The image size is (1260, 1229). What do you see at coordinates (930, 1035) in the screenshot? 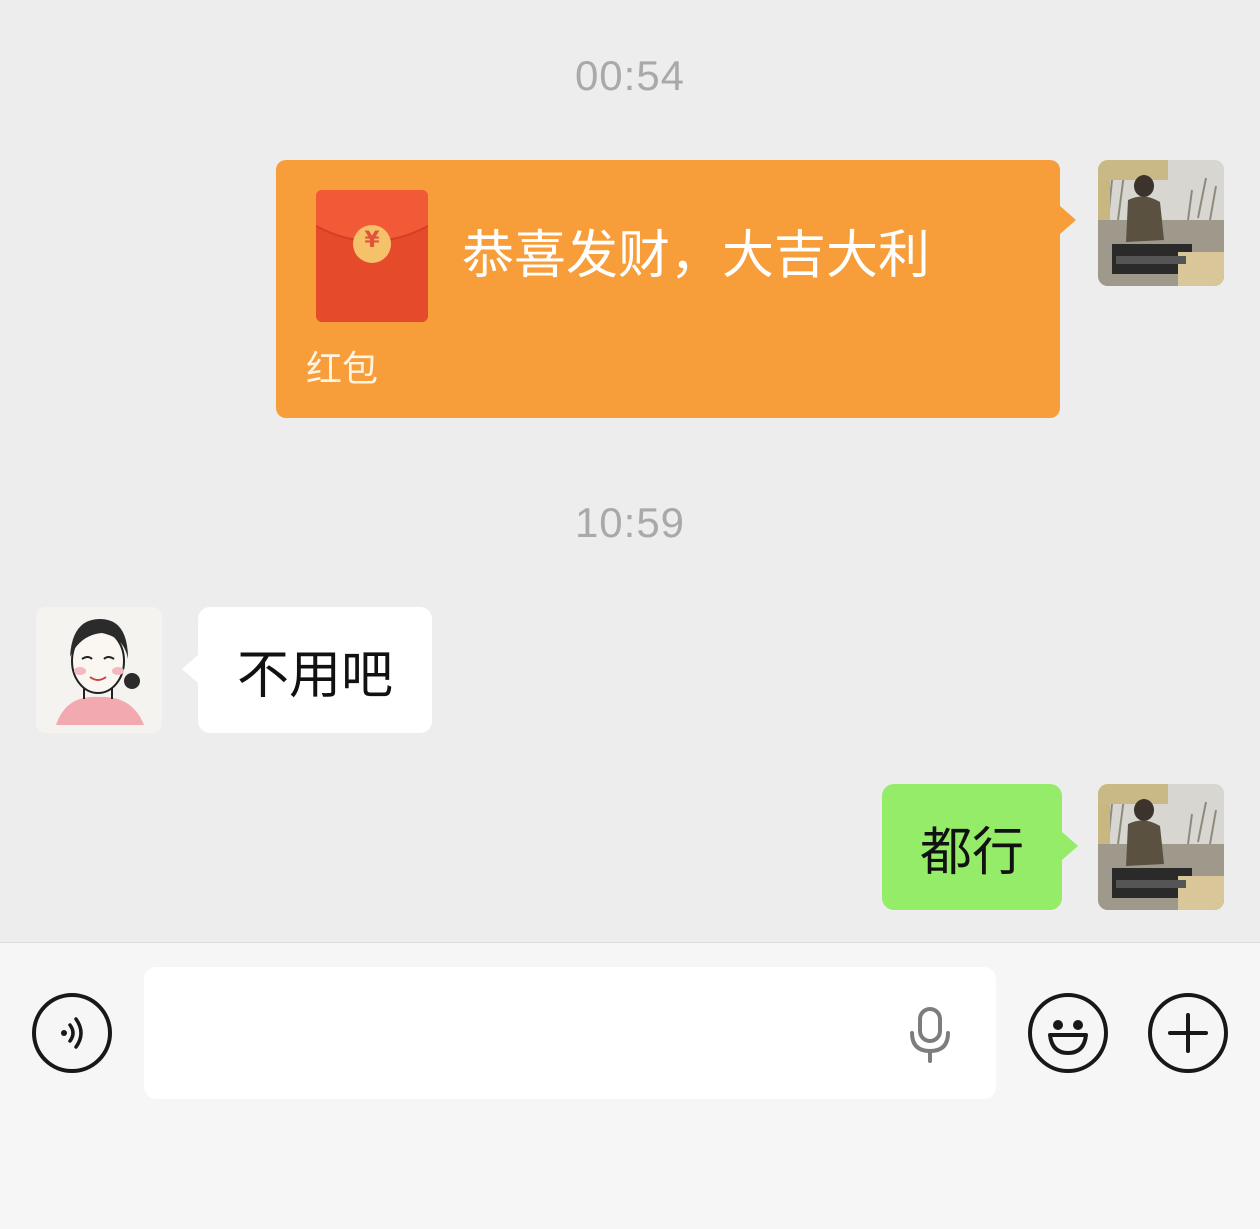
I see `microphone-icon` at bounding box center [930, 1035].